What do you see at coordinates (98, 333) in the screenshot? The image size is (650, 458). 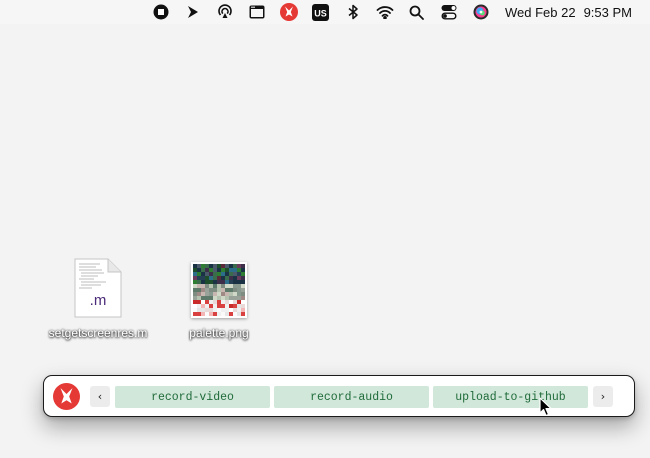 I see `file-name-label: setgetscreenres.m` at bounding box center [98, 333].